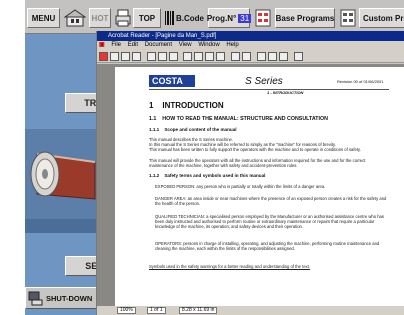  Describe the element at coordinates (360, 81) in the screenshot. I see `revision-text: Revision 00 of 01/06/2001` at that location.